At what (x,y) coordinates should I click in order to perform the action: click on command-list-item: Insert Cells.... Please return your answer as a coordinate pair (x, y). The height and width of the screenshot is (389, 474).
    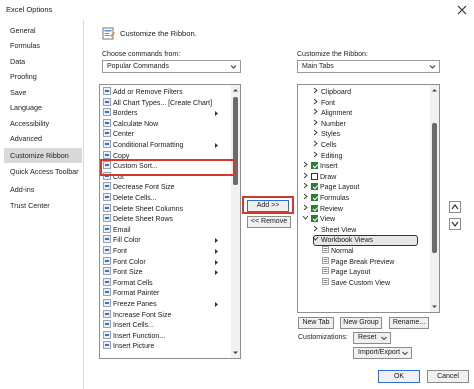
    Looking at the image, I should click on (167, 325).